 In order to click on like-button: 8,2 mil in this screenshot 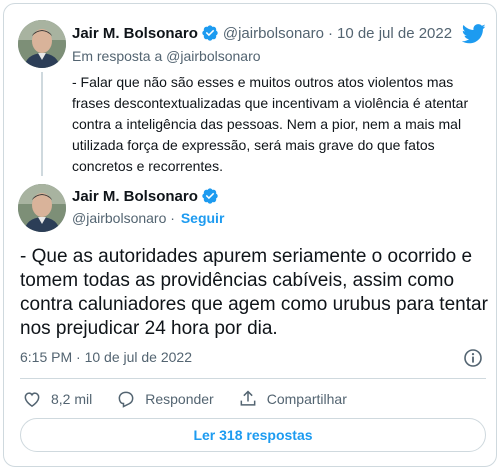, I will do `click(57, 399)`.